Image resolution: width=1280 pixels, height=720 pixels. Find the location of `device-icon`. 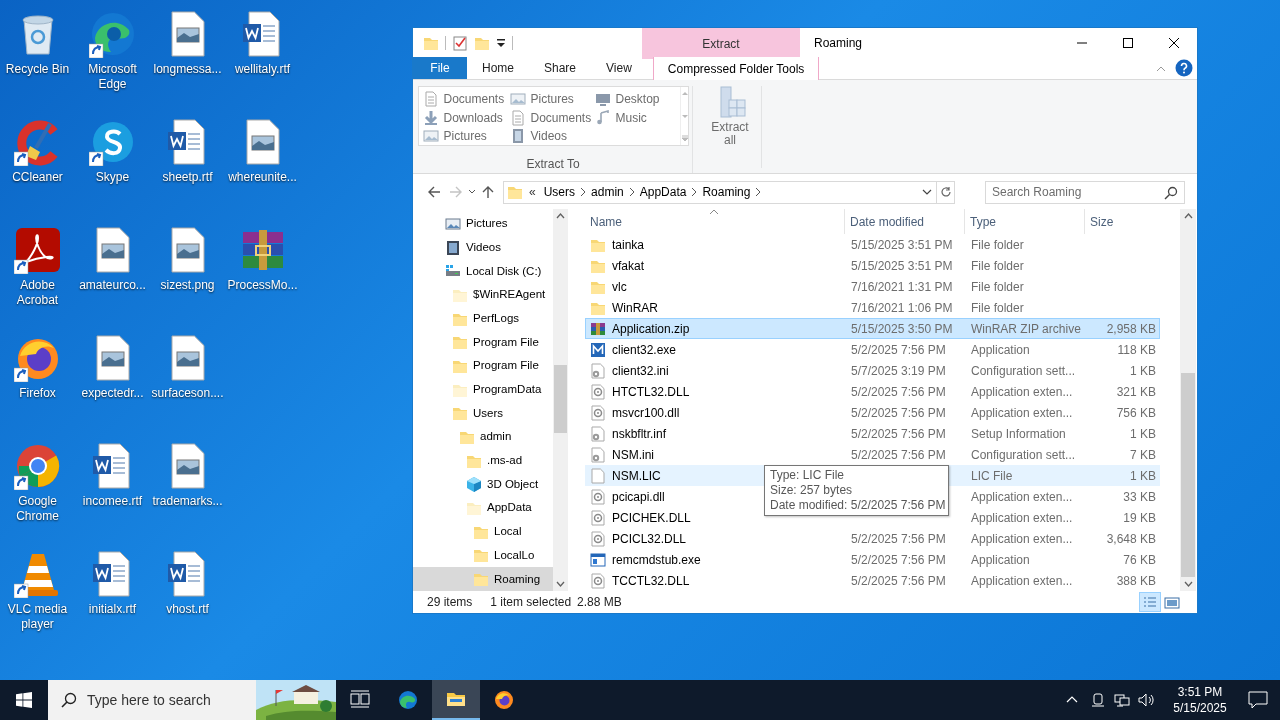

device-icon is located at coordinates (1098, 700).